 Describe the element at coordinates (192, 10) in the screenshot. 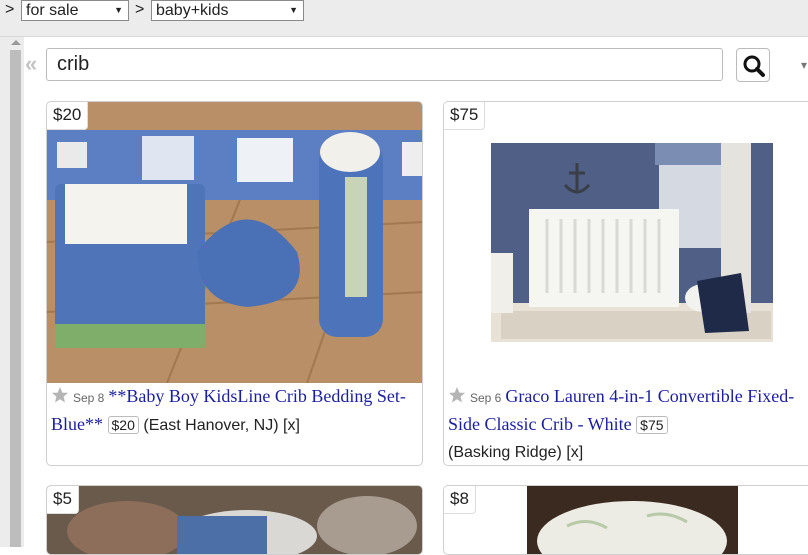

I see `category-select-value: baby+kids` at that location.